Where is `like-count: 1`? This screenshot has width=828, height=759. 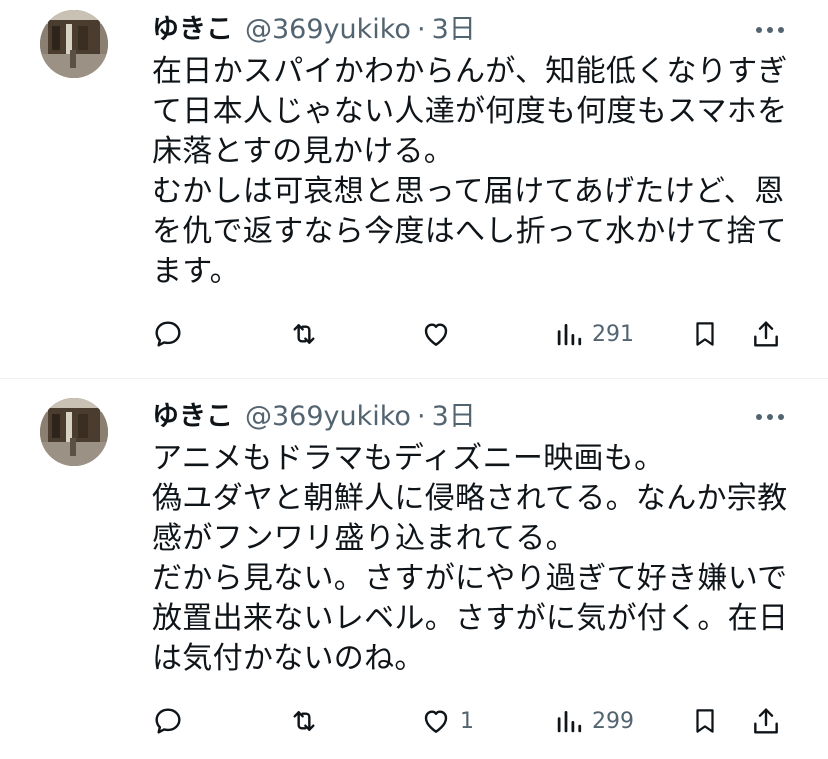 like-count: 1 is located at coordinates (467, 721).